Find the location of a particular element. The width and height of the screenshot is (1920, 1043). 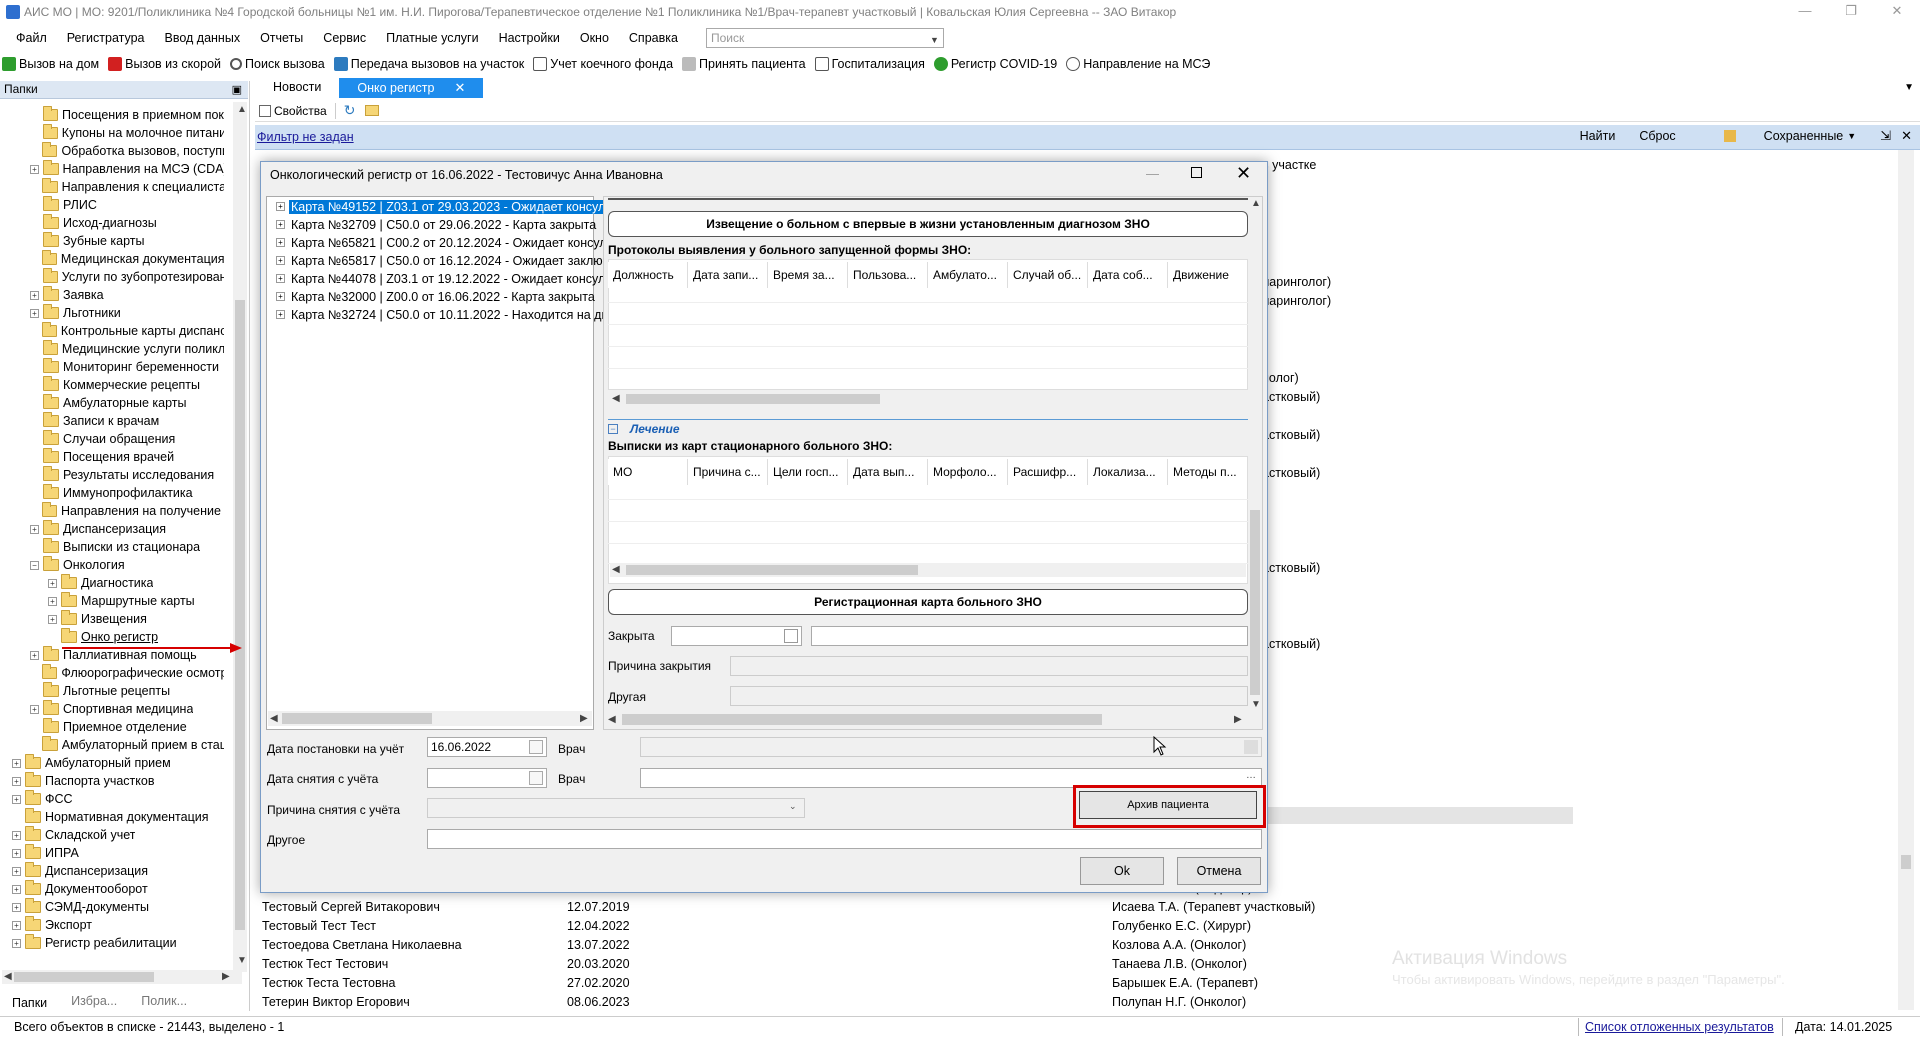

dialog-maximize-icon is located at coordinates (1196, 172).